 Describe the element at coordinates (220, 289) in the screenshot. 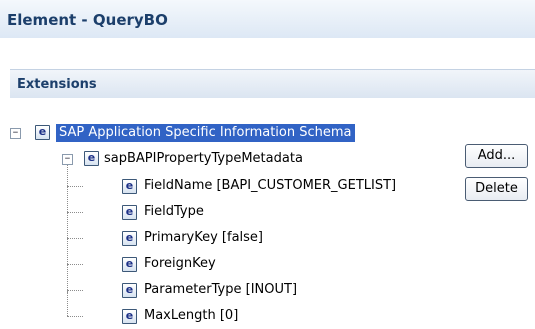

I see `tree-node-item: ParameterType [INOUT]` at that location.